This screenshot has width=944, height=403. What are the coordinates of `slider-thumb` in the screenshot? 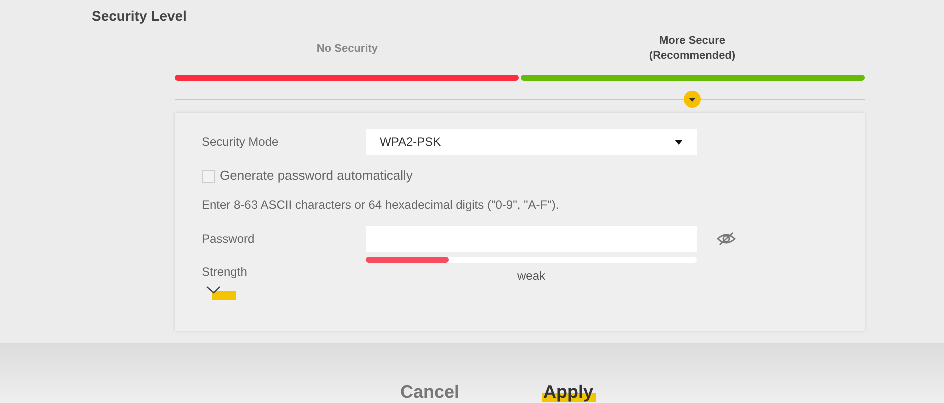 It's located at (692, 99).